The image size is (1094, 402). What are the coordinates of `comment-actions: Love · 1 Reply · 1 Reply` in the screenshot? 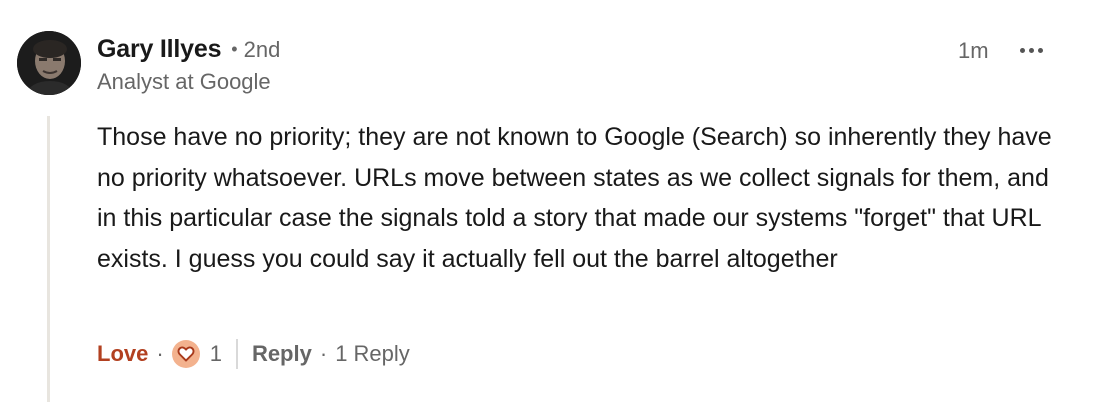 It's located at (253, 354).